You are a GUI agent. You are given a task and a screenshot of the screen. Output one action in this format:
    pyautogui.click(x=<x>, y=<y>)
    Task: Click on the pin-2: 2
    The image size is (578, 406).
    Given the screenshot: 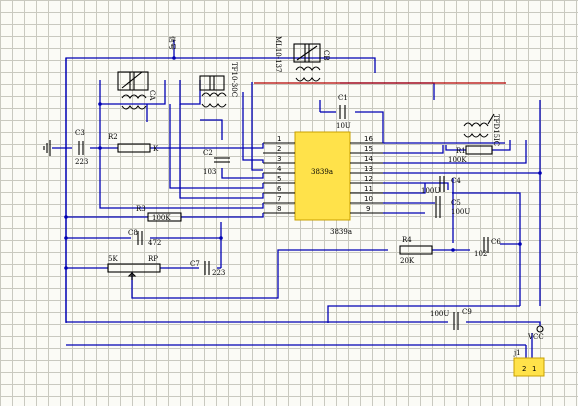 What is the action you would take?
    pyautogui.click(x=279, y=149)
    